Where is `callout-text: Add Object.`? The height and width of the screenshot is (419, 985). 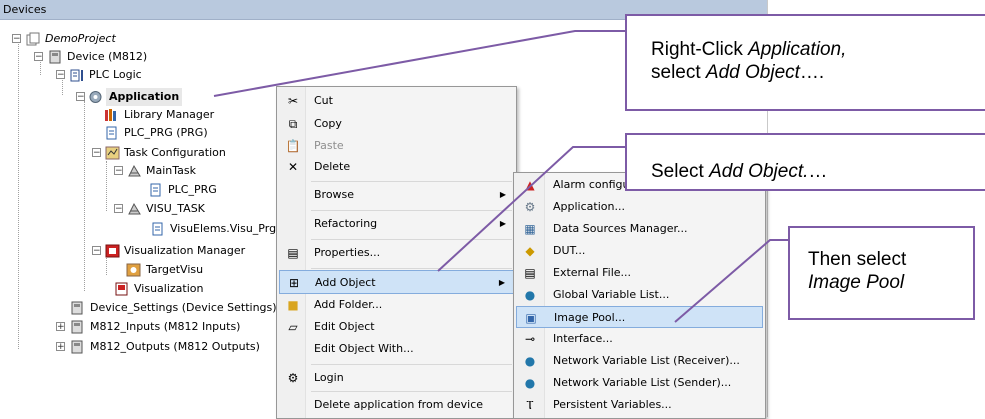
callout-text: Add Object. is located at coordinates (759, 171).